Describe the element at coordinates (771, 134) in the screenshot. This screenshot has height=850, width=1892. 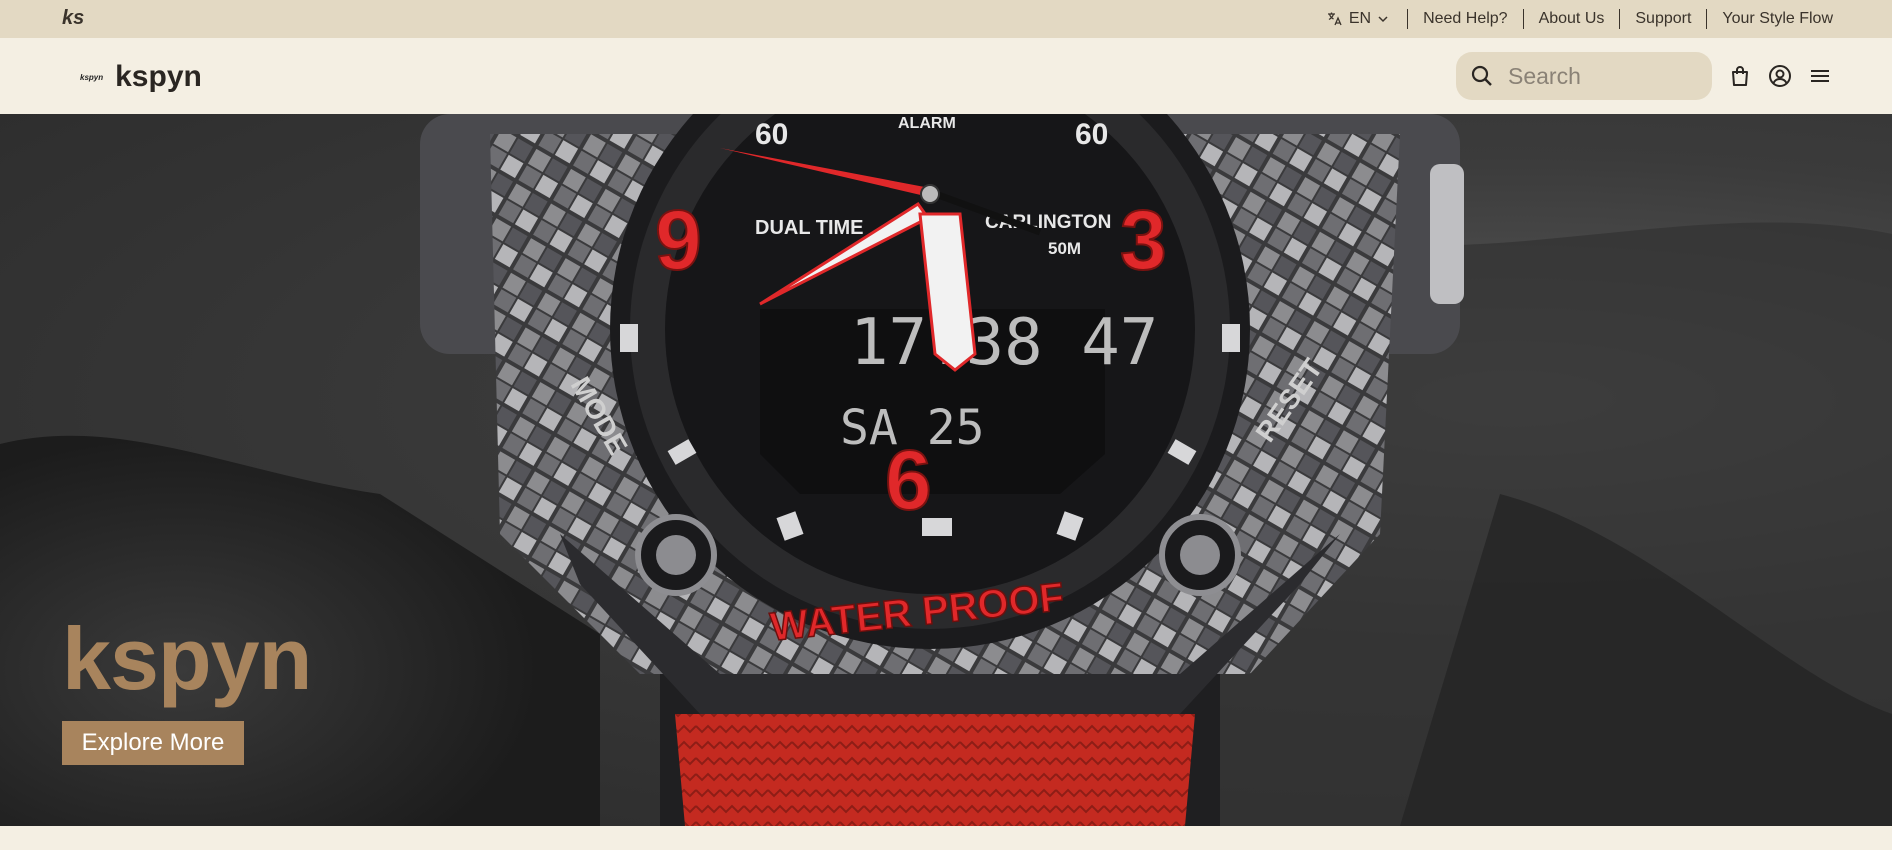
I see `watch-60-left: 60` at that location.